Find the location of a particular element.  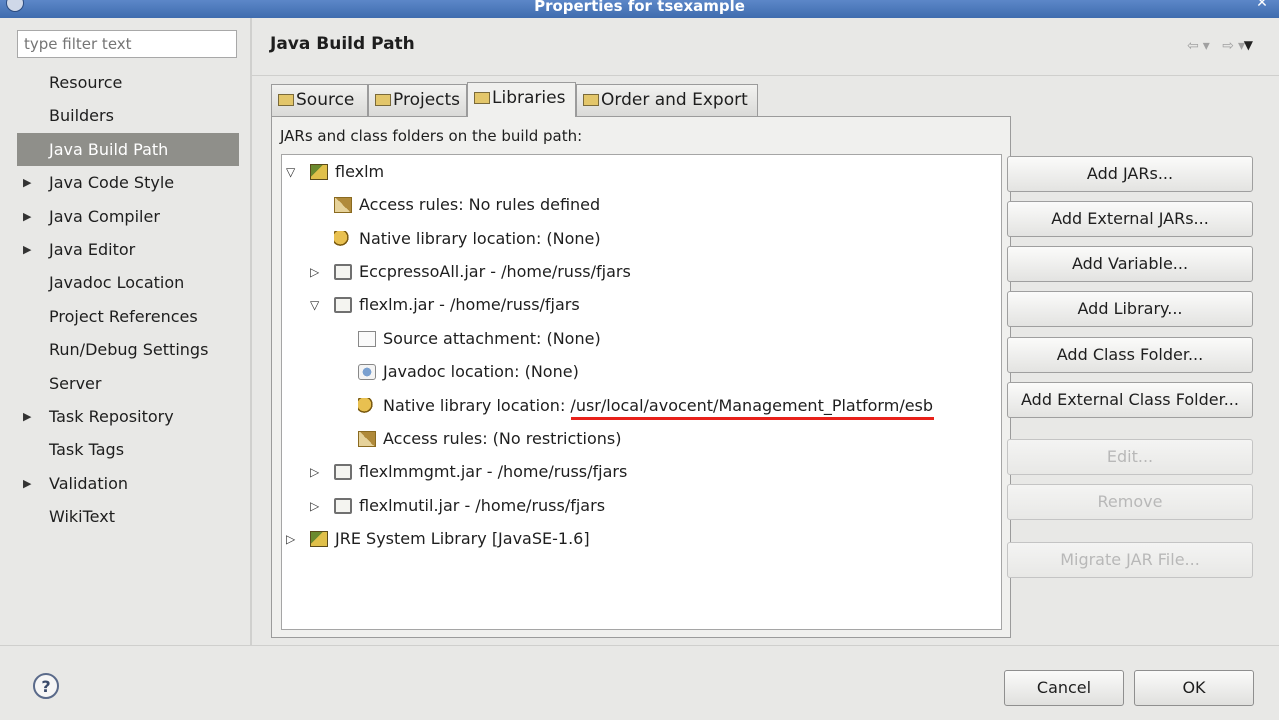

nav-item-java-editor: ▶ Java Editor is located at coordinates (128, 249).